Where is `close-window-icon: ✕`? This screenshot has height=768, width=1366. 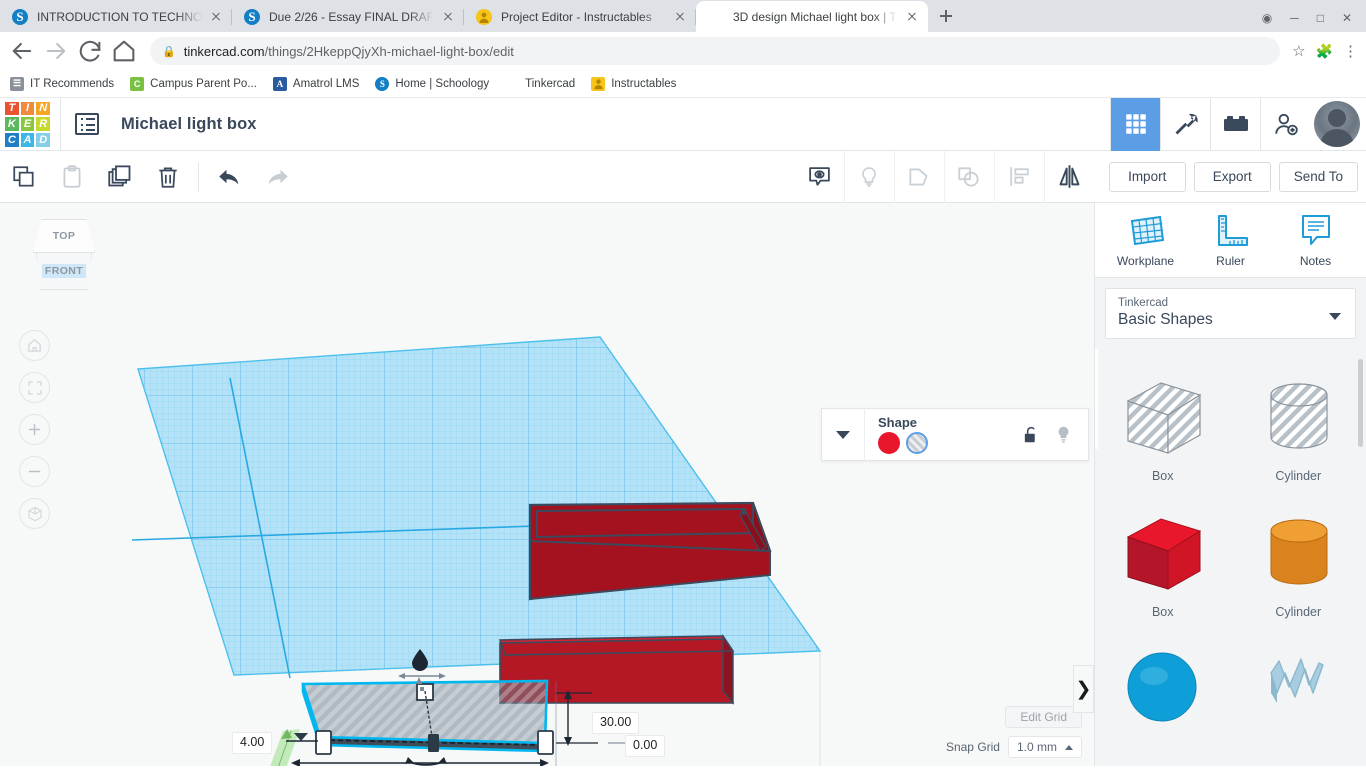 close-window-icon: ✕ is located at coordinates (1347, 18).